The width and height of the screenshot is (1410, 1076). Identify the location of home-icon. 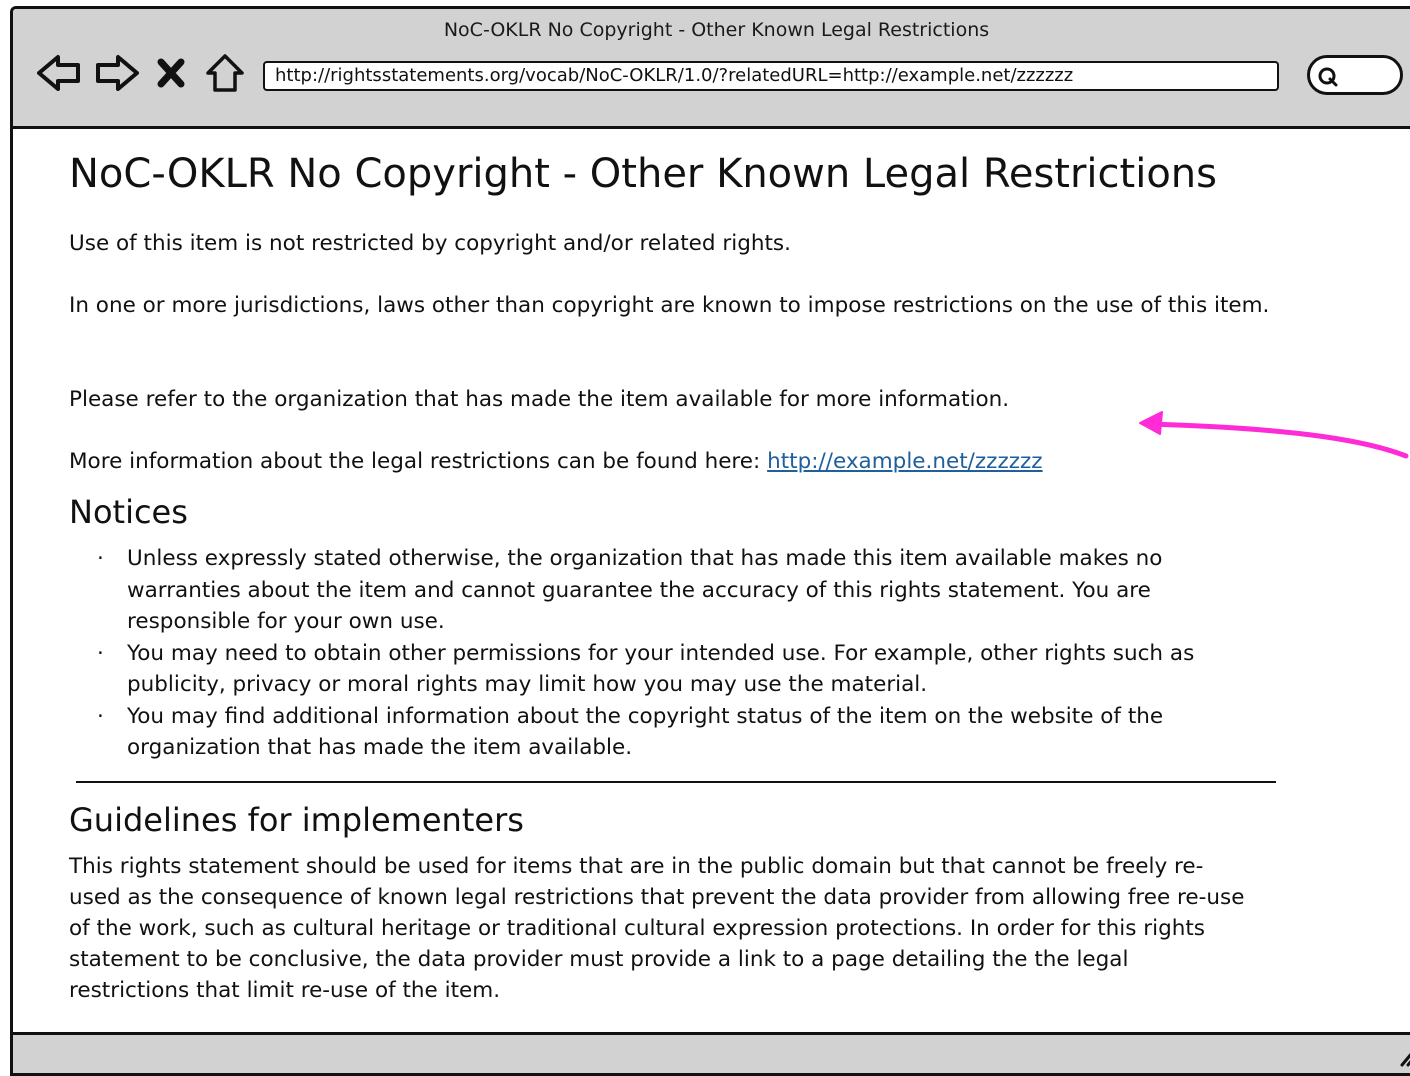
(225, 73).